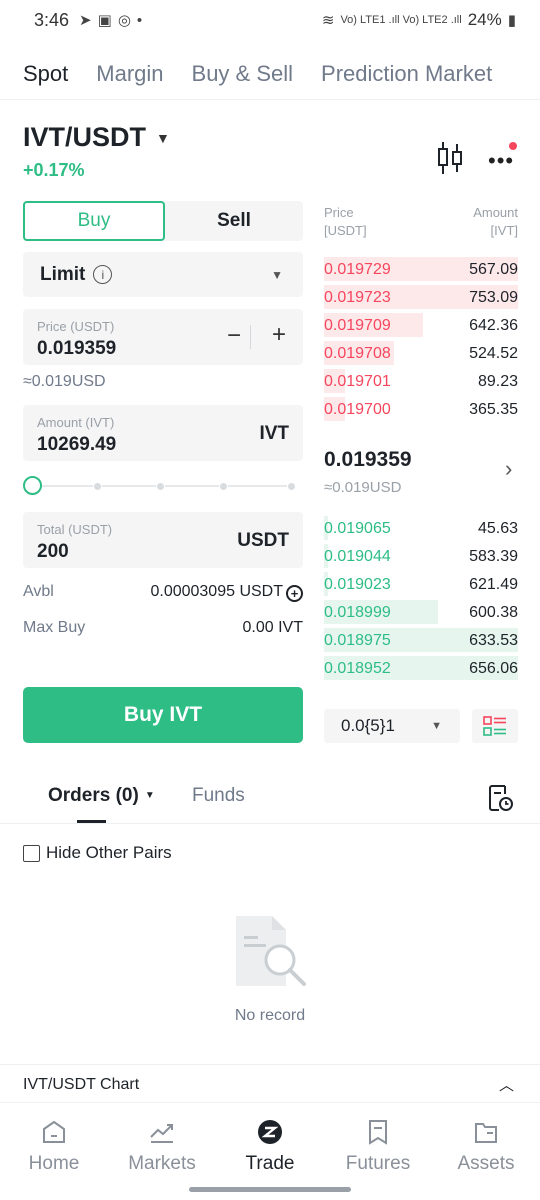  Describe the element at coordinates (163, 628) in the screenshot. I see `max-buy-row: Max Buy 0.00 IVT` at that location.